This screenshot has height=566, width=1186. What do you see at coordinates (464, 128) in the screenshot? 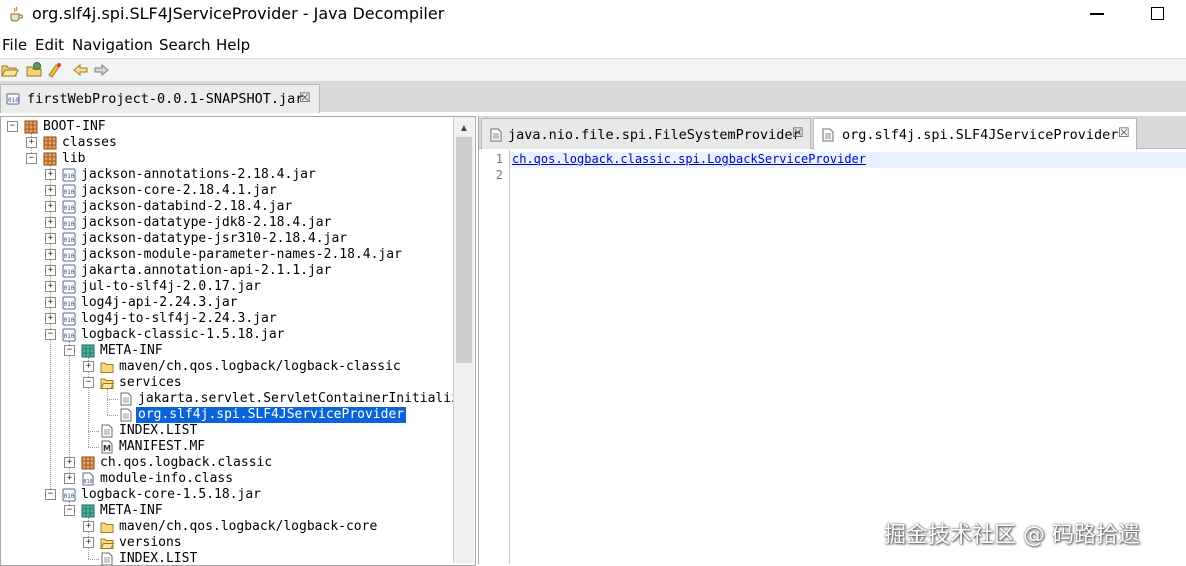
I see `scroll-up-icon: ▲` at bounding box center [464, 128].